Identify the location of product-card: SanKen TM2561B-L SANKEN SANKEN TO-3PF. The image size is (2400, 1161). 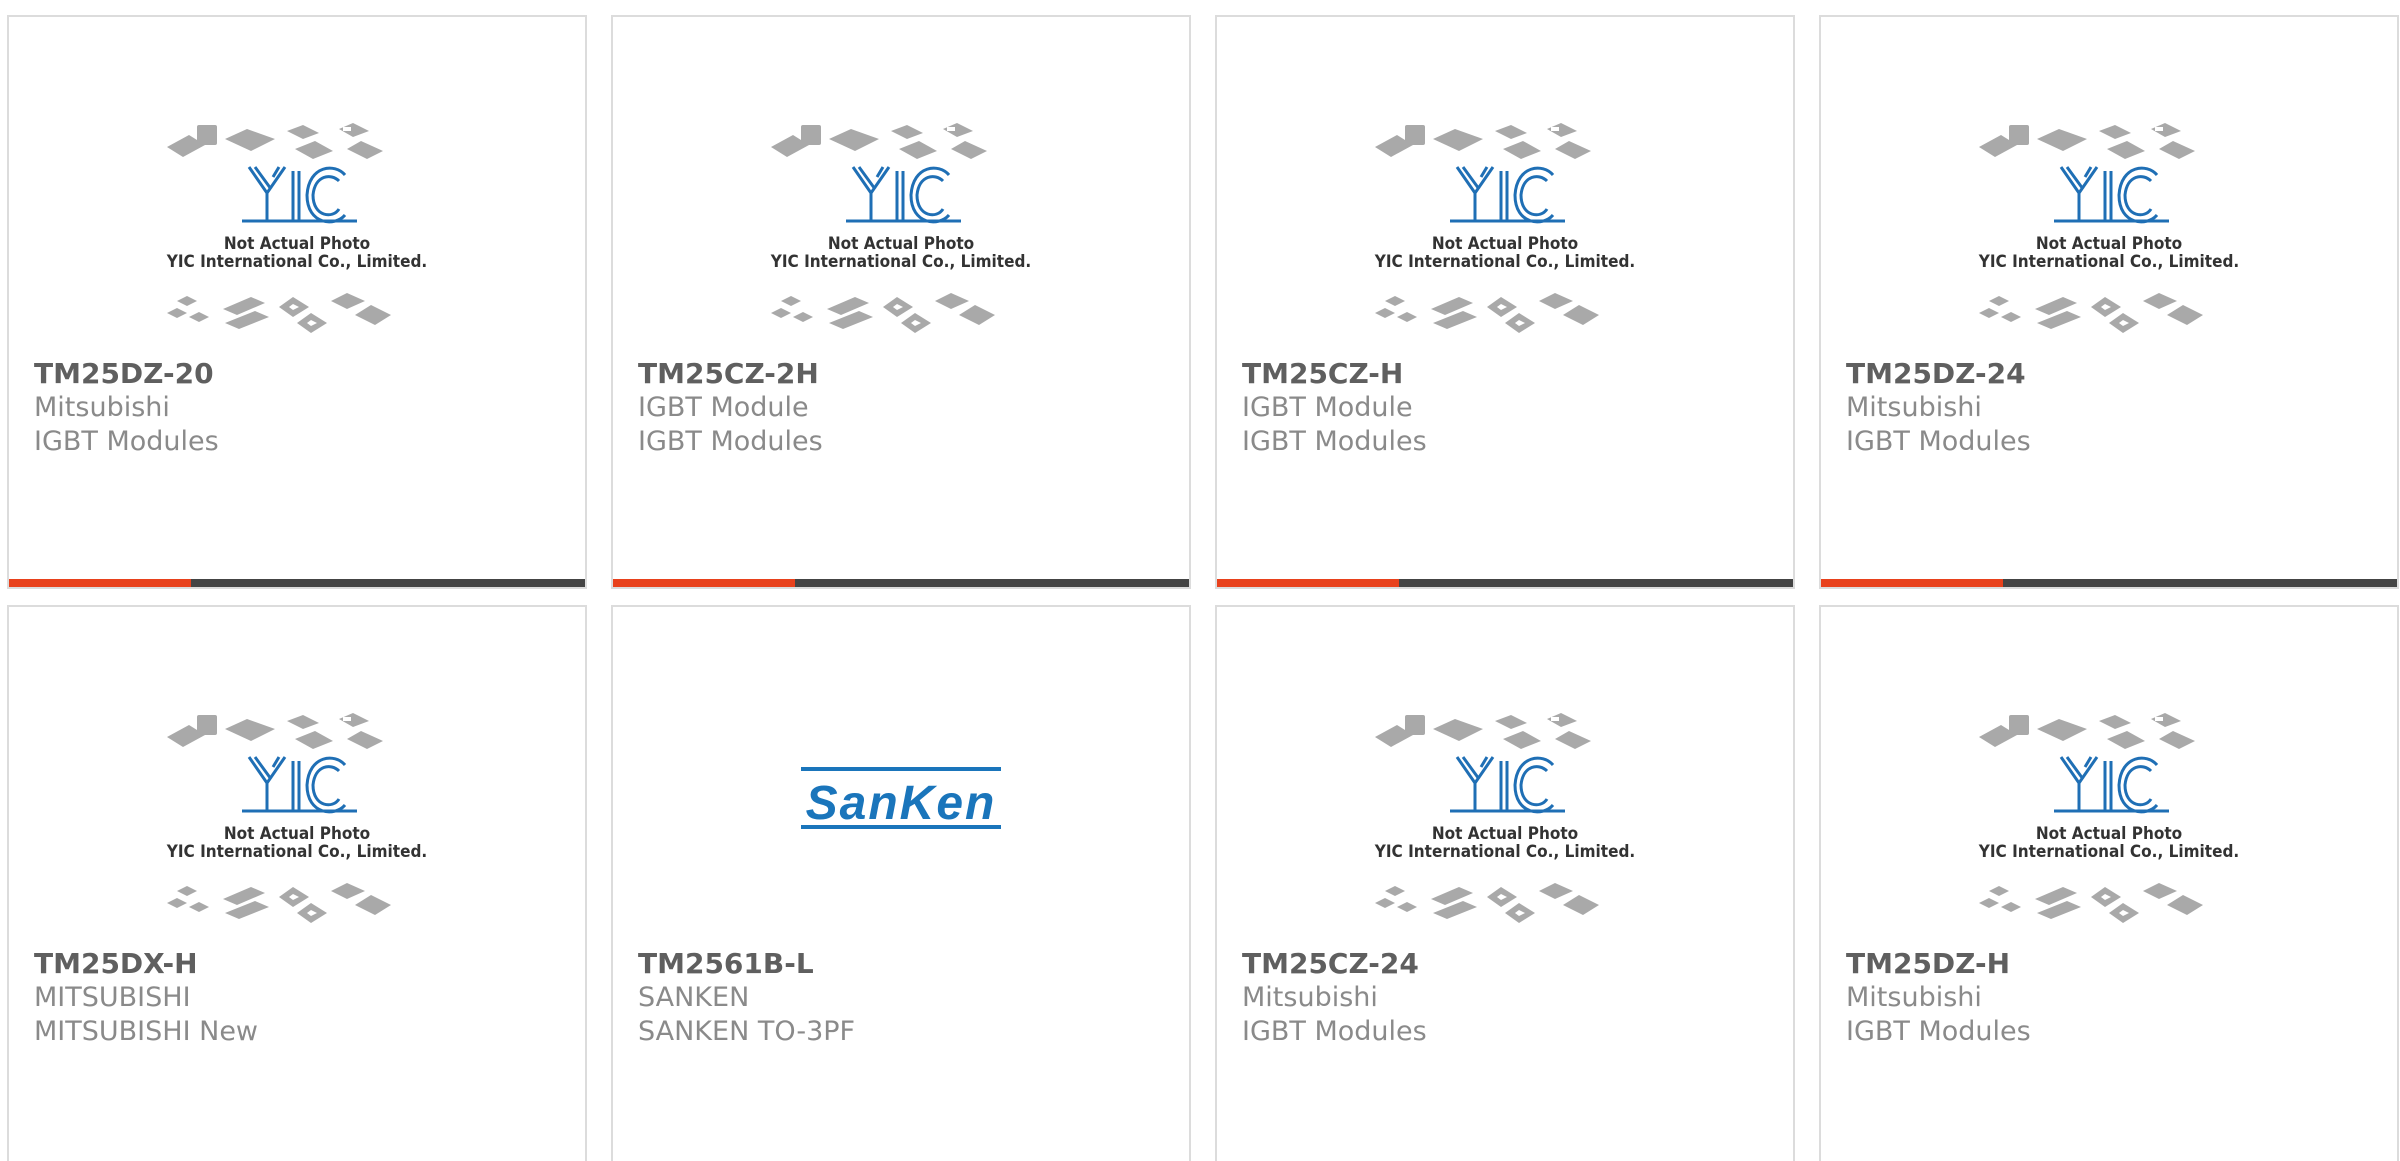
(901, 883).